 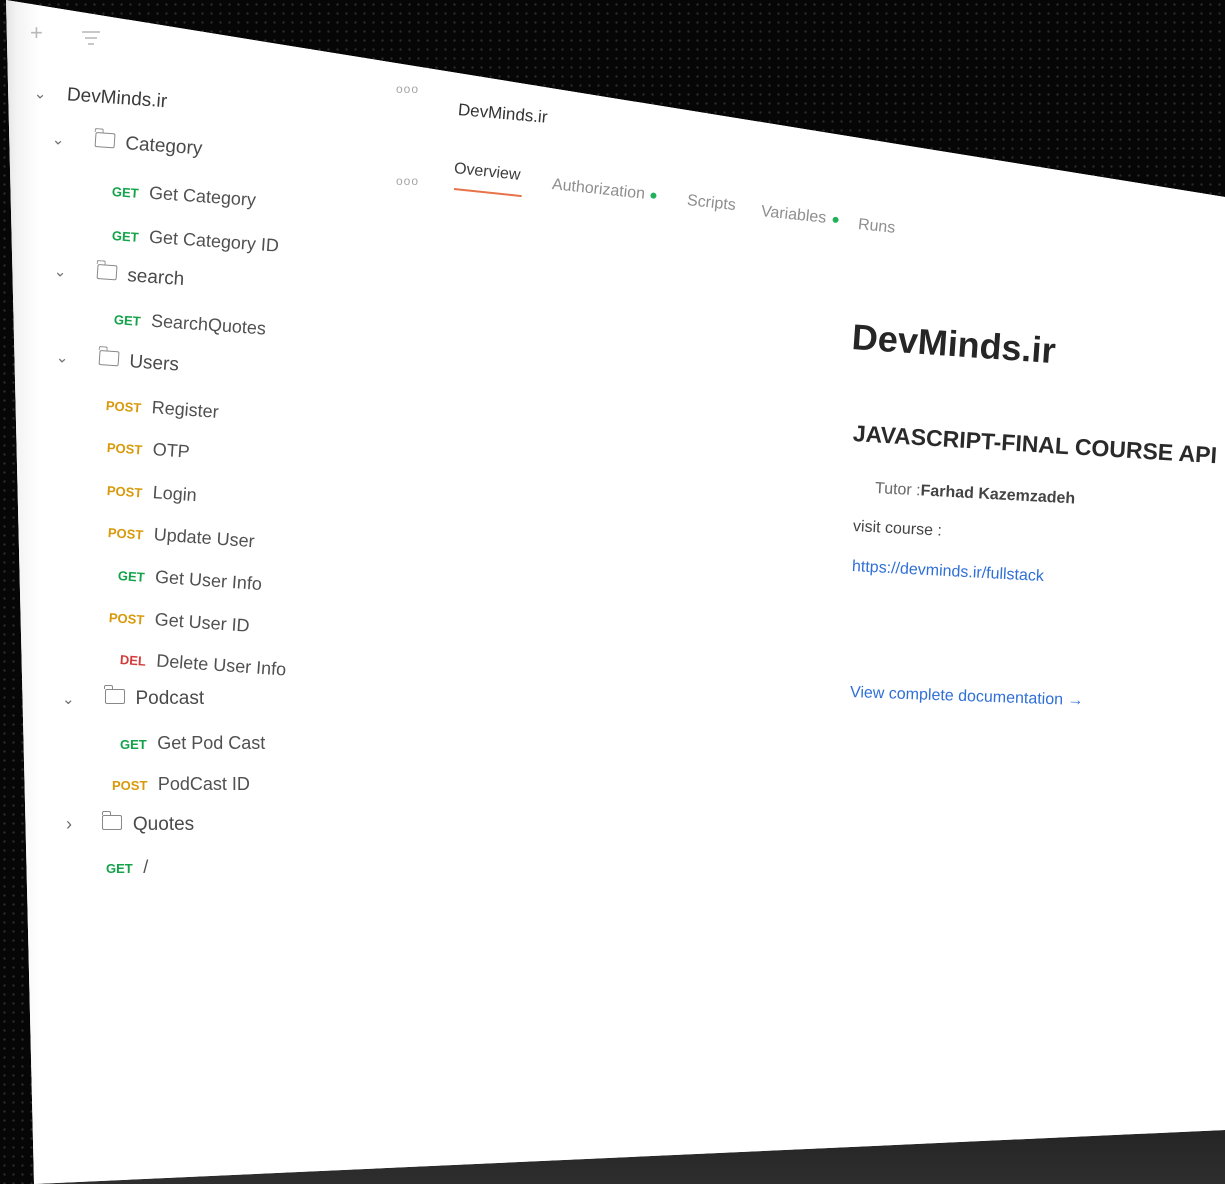 I want to click on tab-overview: Overview, so click(x=487, y=172).